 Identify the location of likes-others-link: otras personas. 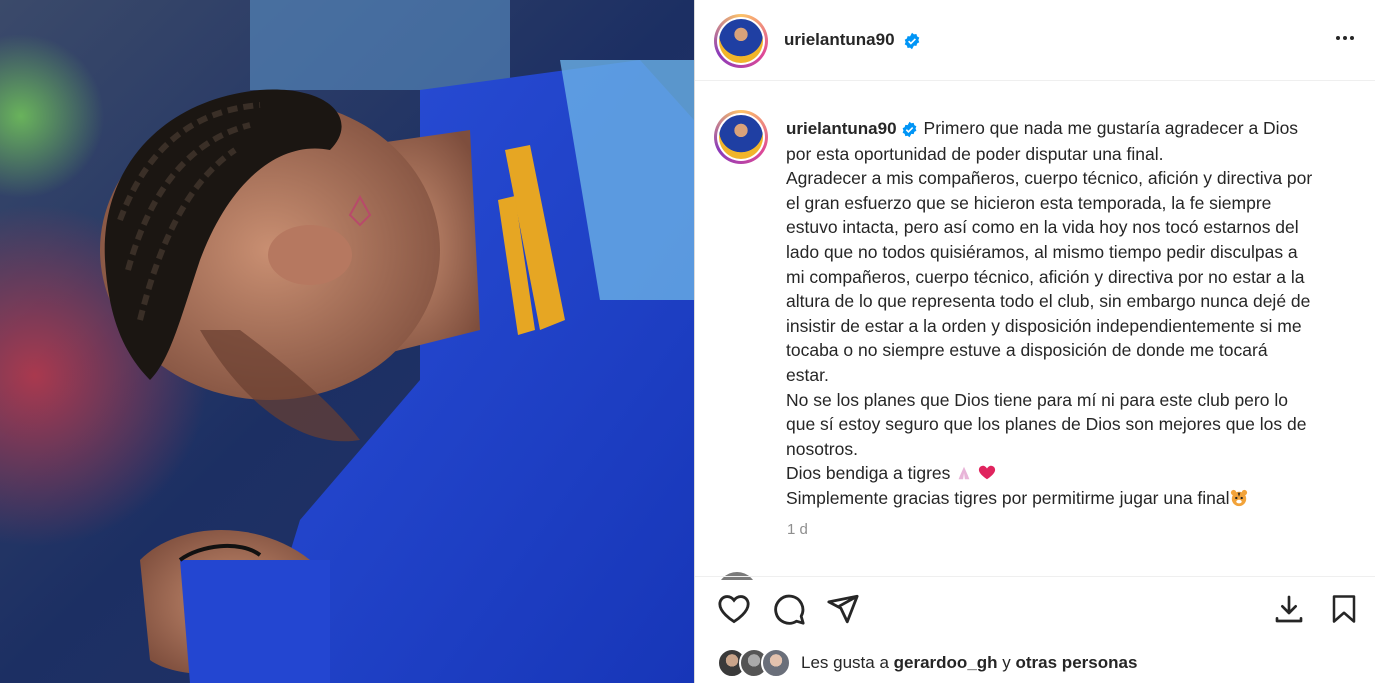
(1077, 662).